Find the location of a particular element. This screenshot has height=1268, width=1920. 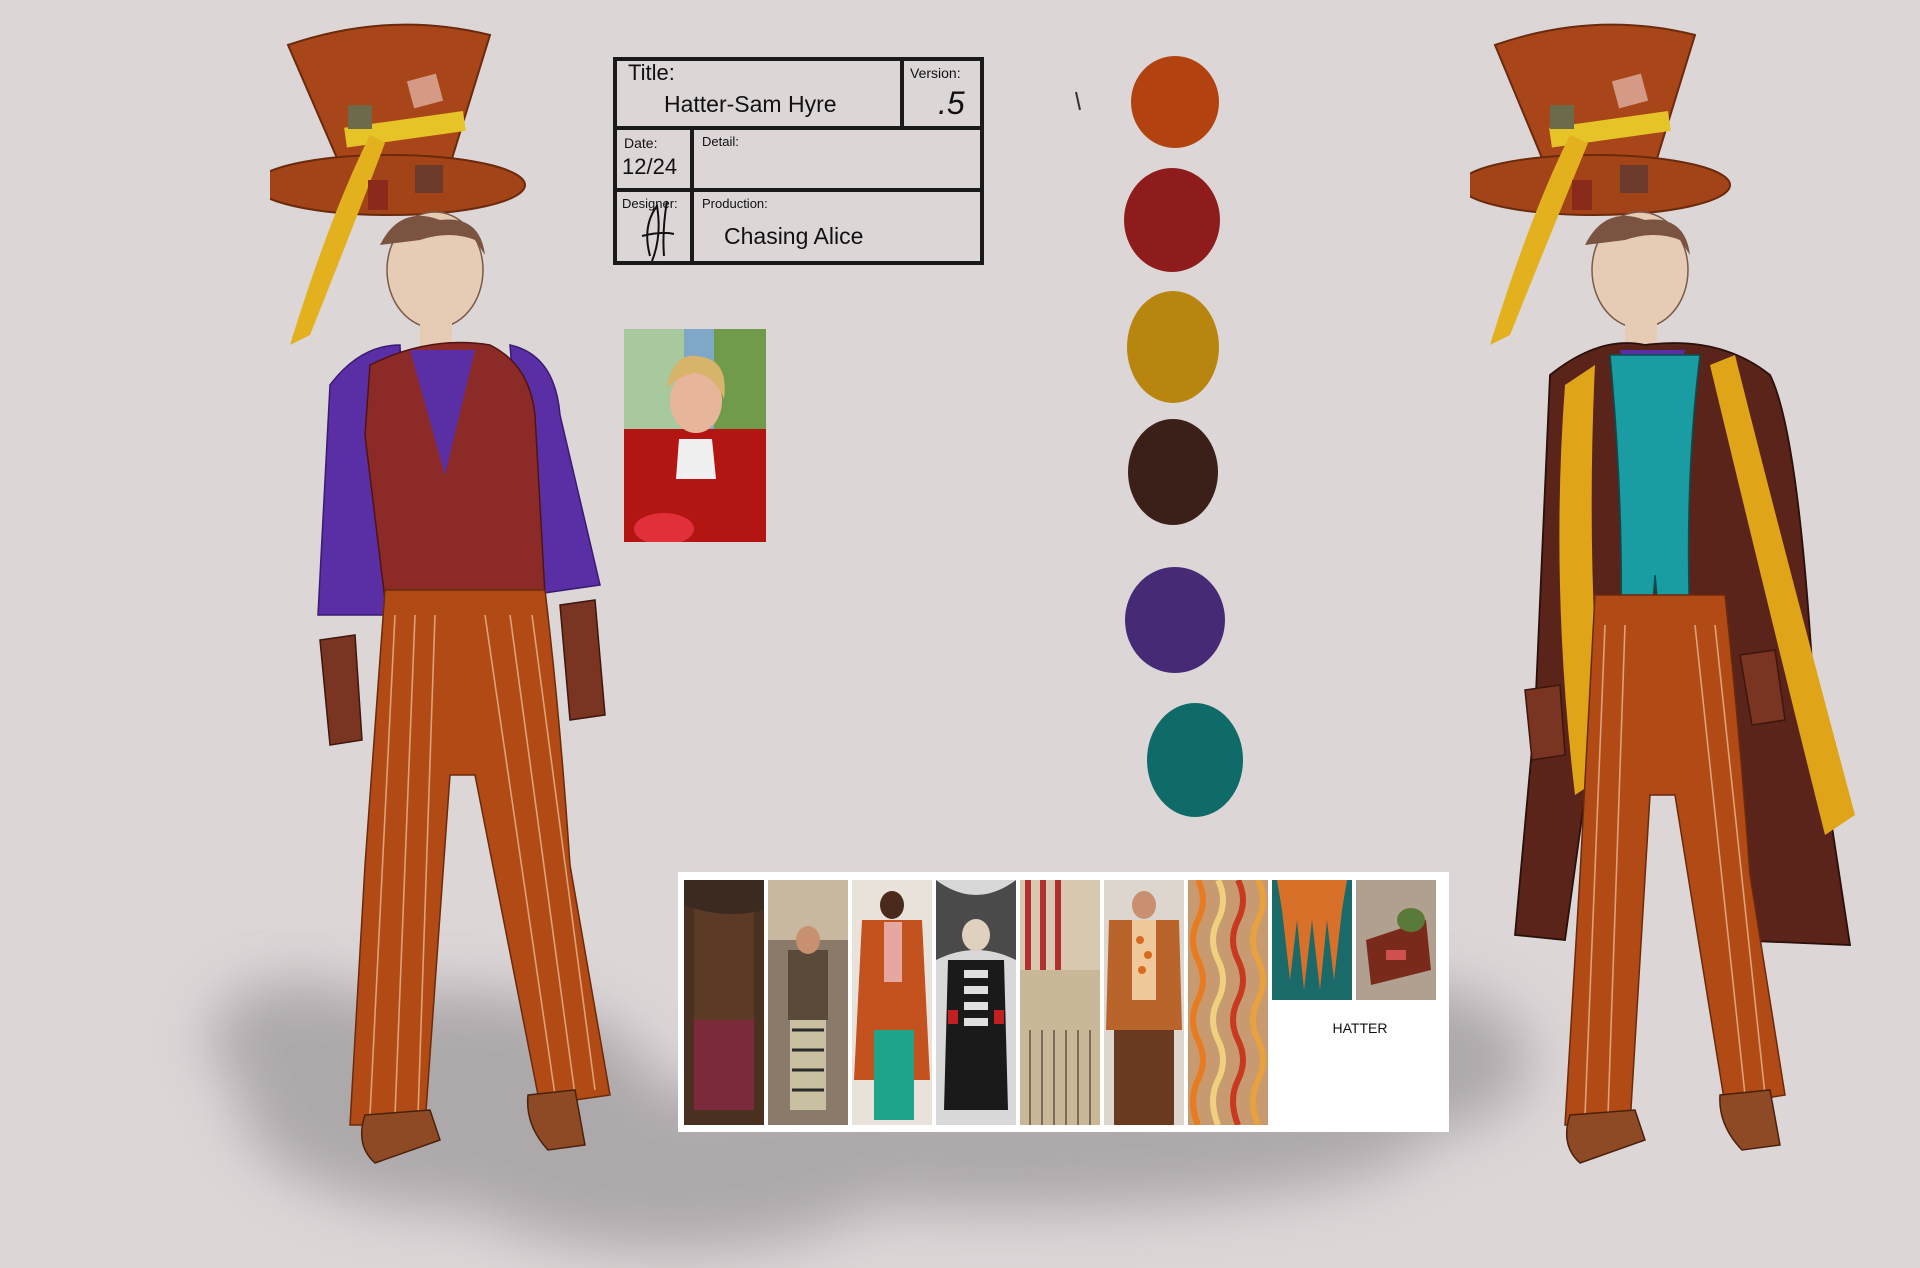

moodboard-images: HATTER is located at coordinates (1063, 1002).